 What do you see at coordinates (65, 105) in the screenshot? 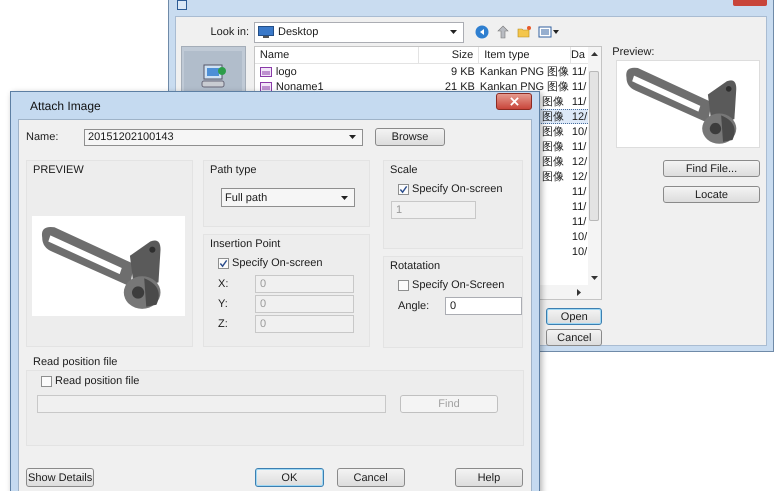
I see `window-title: Attach Image` at bounding box center [65, 105].